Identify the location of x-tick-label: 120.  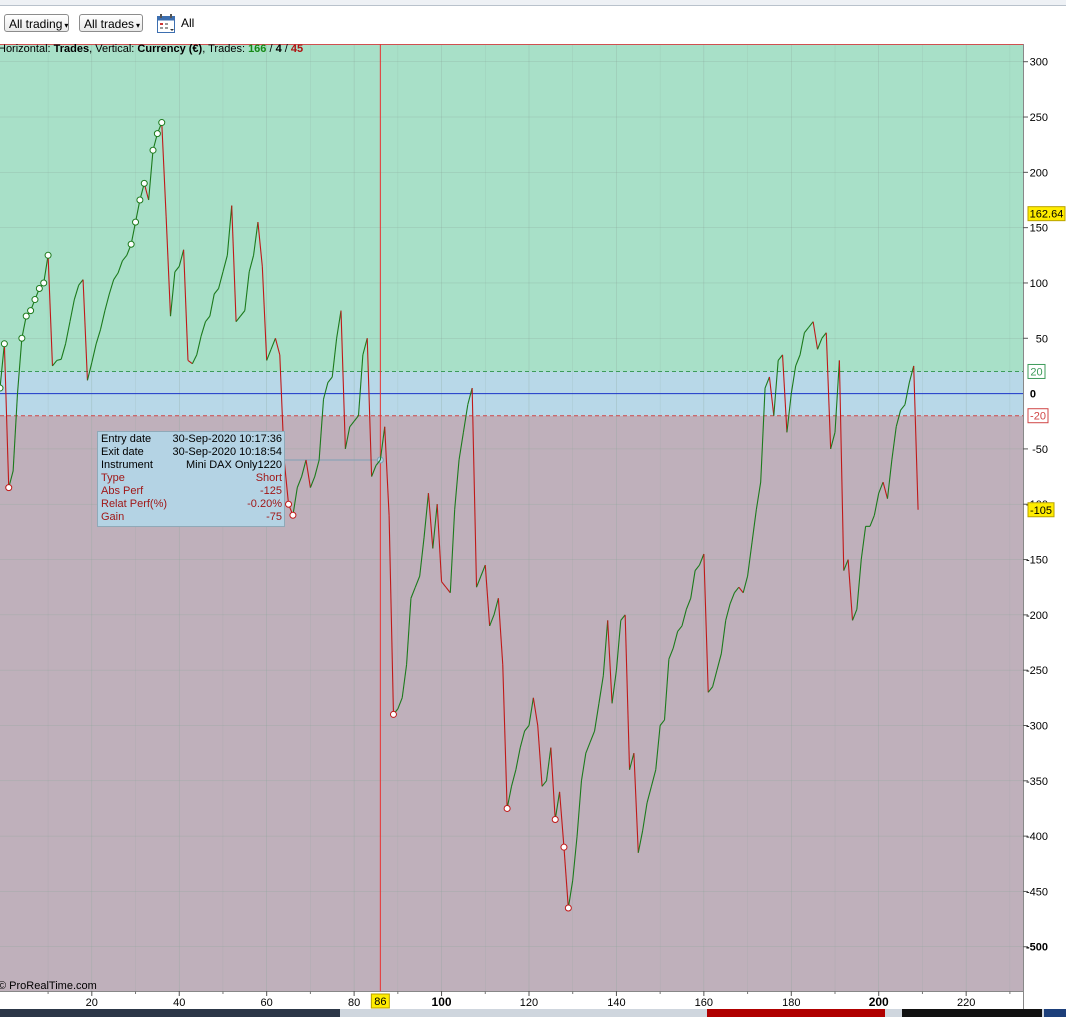
(529, 1003).